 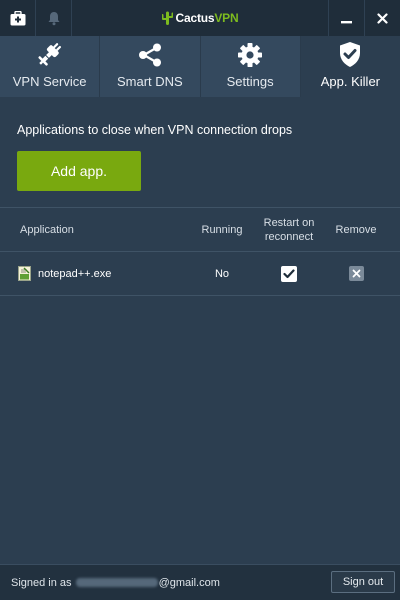 What do you see at coordinates (222, 229) in the screenshot?
I see `column-header-running: Running` at bounding box center [222, 229].